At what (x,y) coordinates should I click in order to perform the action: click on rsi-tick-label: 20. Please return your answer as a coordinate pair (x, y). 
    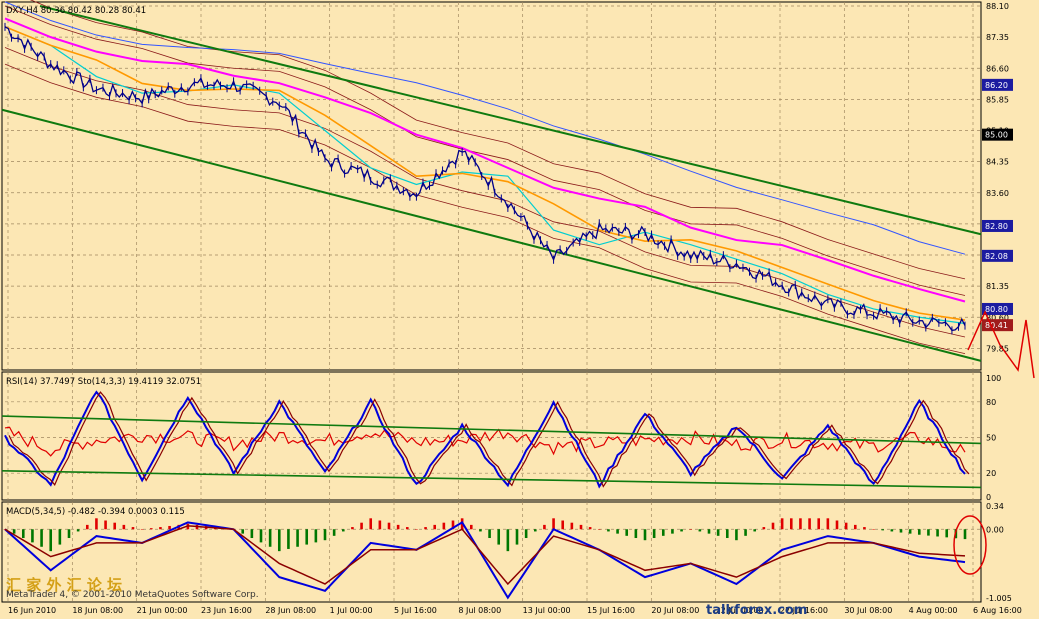
    Looking at the image, I should click on (991, 473).